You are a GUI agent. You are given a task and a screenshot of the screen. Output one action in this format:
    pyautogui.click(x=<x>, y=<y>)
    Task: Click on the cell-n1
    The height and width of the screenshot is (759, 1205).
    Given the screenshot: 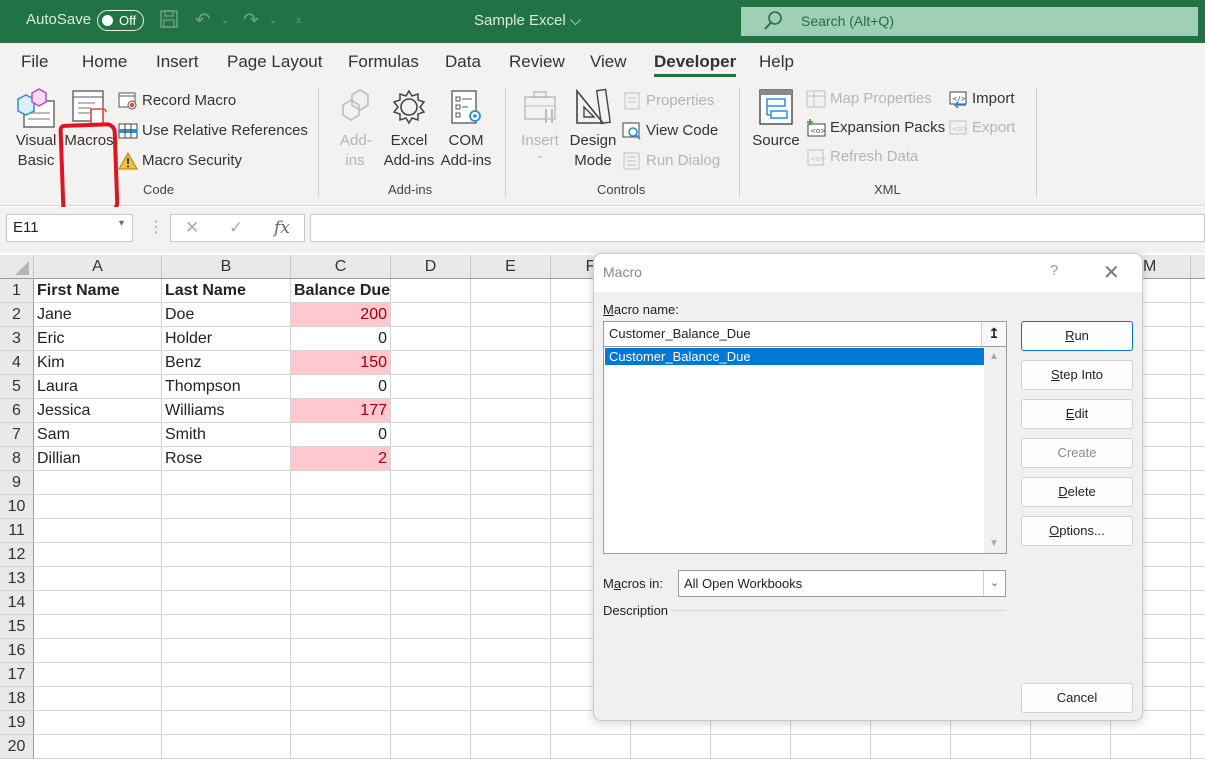 What is the action you would take?
    pyautogui.click(x=1198, y=291)
    